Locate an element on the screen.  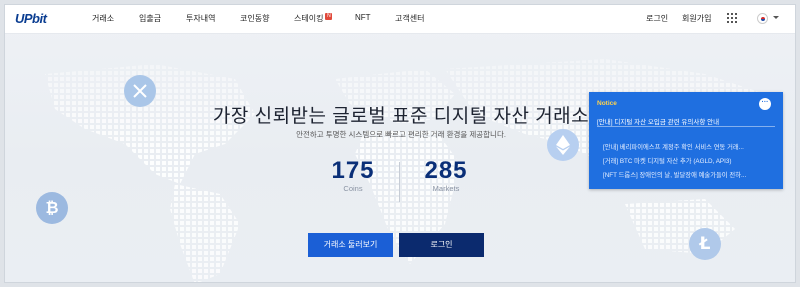
new-badge: N is located at coordinates (329, 16).